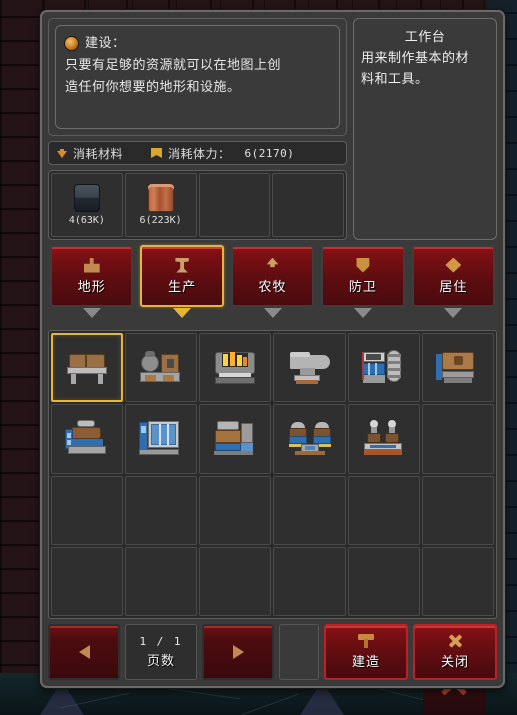 The height and width of the screenshot is (715, 517). I want to click on tab-defense: 防卫, so click(363, 281).